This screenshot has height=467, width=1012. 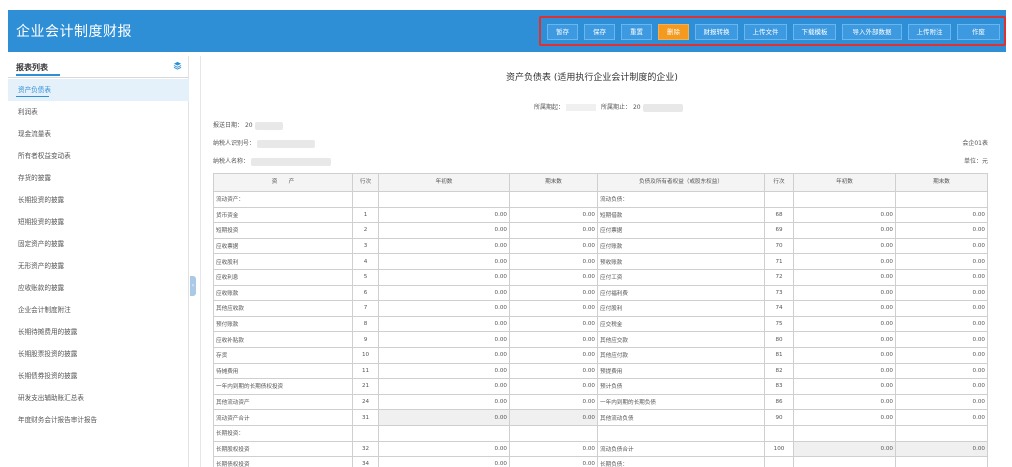 I want to click on taxpayer-id-field, so click(x=285, y=143).